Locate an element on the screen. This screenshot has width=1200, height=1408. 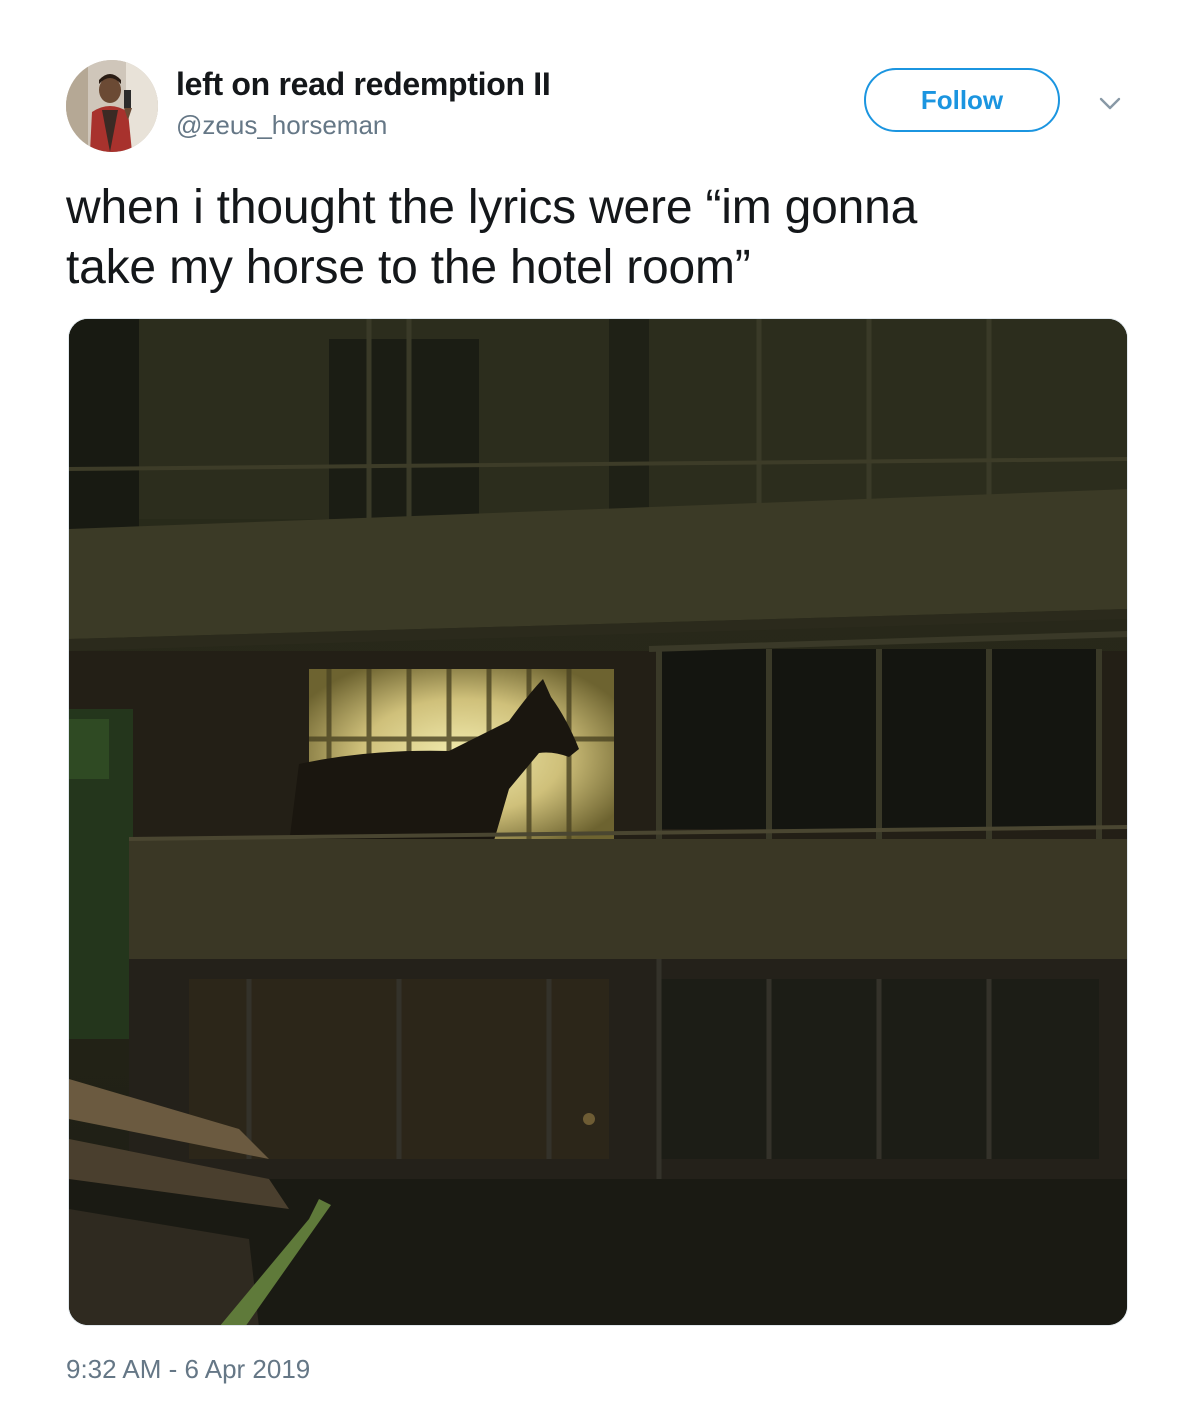
avatar is located at coordinates (112, 106).